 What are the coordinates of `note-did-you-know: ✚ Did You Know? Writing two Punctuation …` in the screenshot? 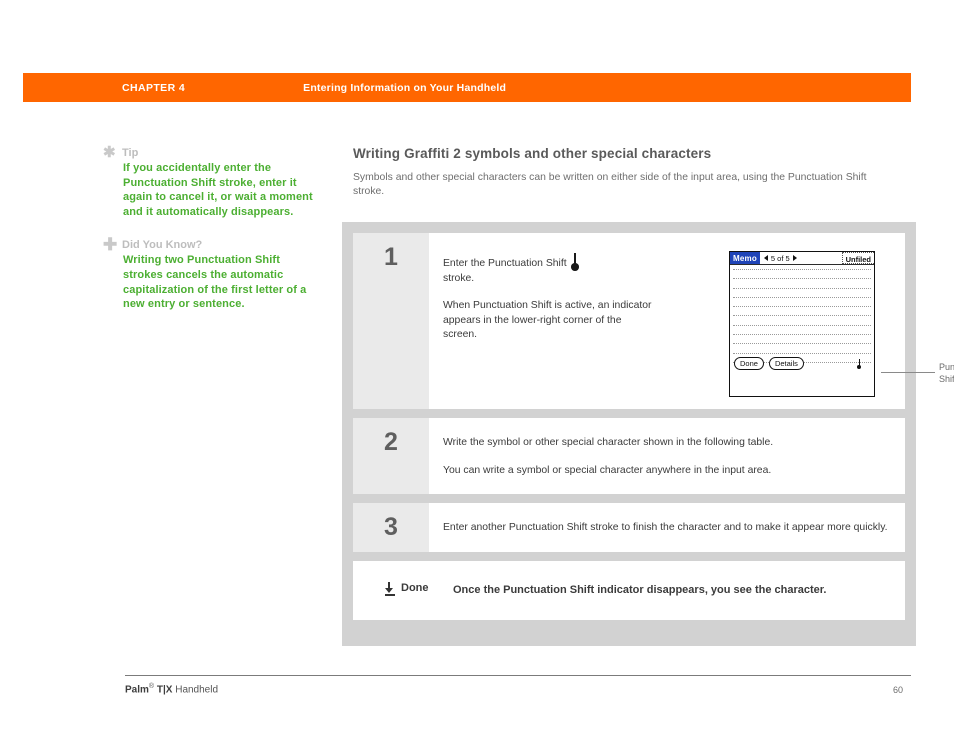 It's located at (211, 273).